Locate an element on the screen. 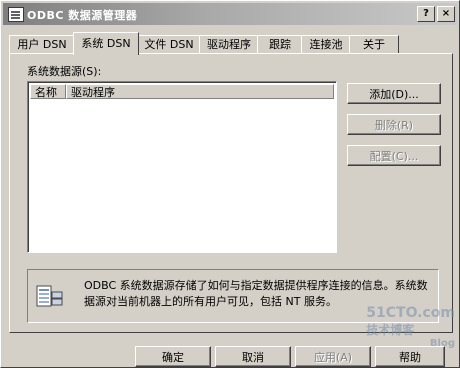  tab-connection-pooling: 连接池 is located at coordinates (326, 44).